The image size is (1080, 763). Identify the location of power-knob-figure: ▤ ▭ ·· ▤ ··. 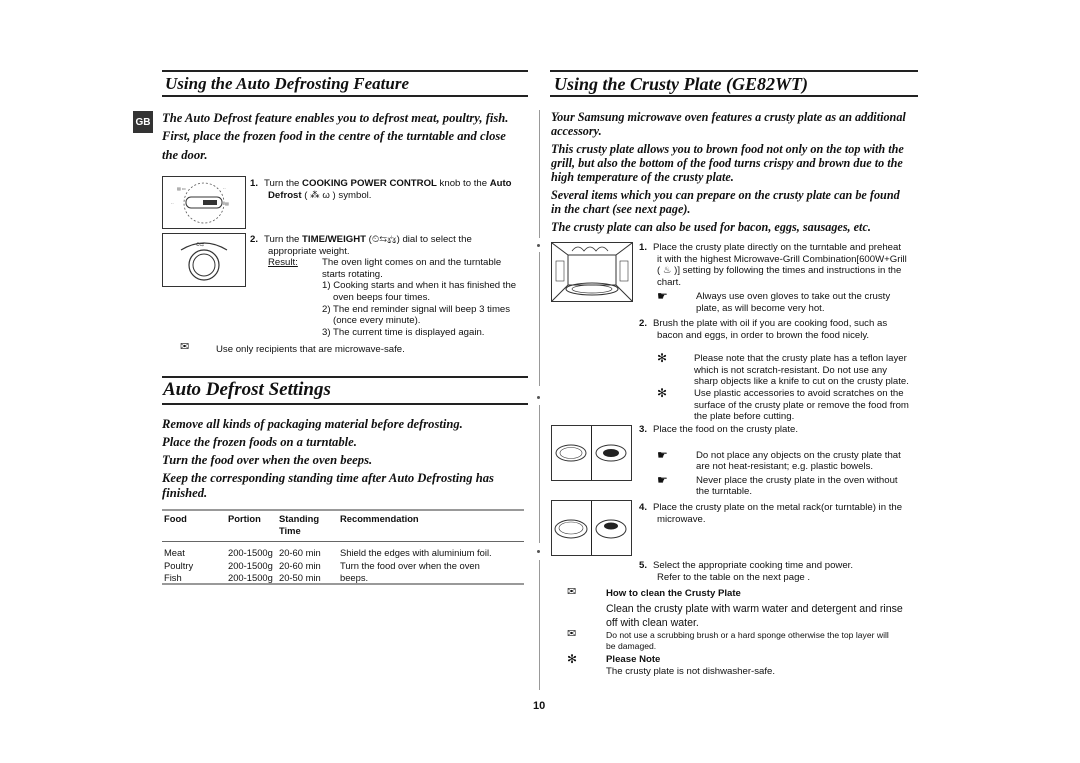
(204, 202).